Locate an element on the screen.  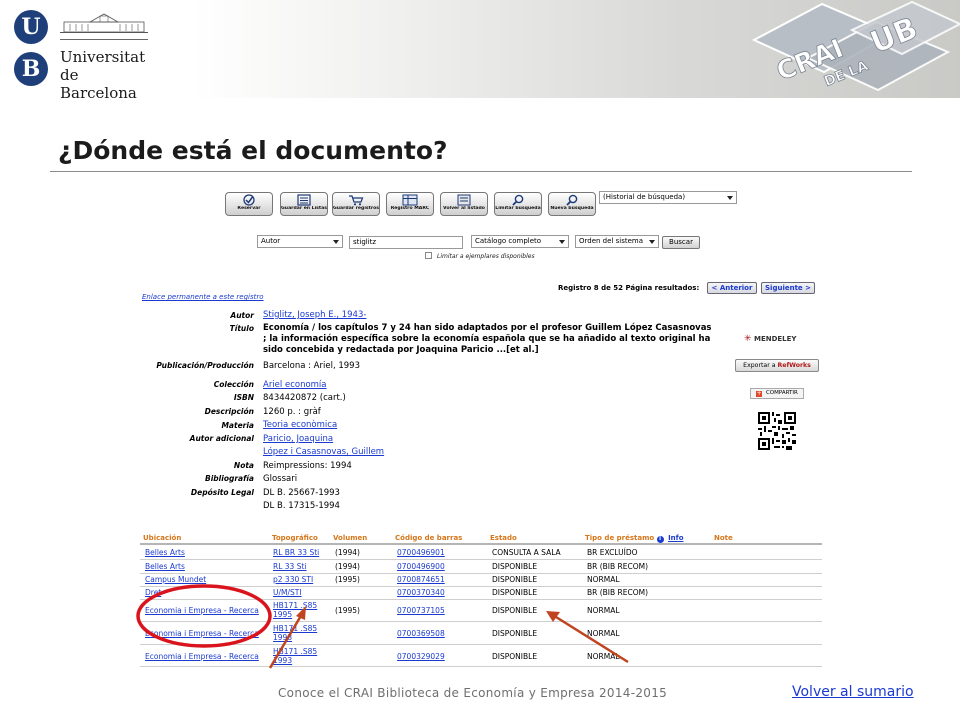
row4-codigo: 0700370340 is located at coordinates (421, 592).